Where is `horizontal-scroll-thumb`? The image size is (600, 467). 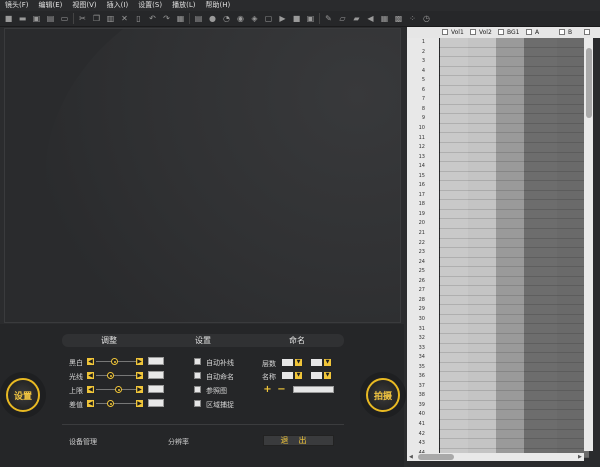 horizontal-scroll-thumb is located at coordinates (436, 457).